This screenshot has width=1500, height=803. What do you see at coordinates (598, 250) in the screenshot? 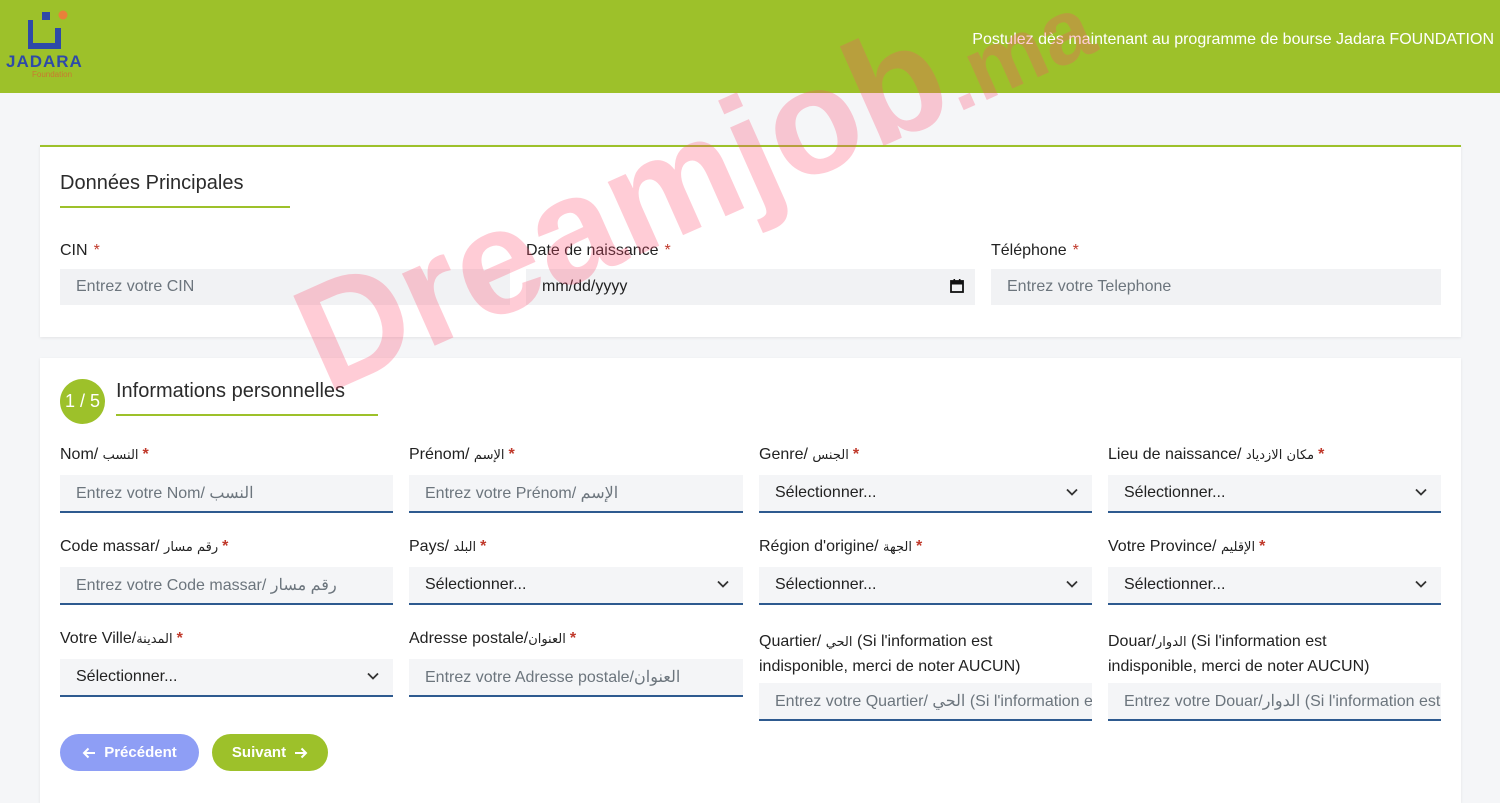
I see `birthdate-label: Date de naissance *` at bounding box center [598, 250].